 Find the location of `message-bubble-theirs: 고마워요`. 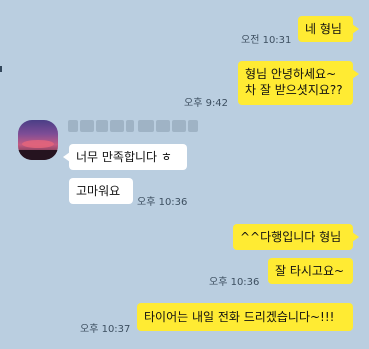

message-bubble-theirs: 고마워요 is located at coordinates (101, 191).